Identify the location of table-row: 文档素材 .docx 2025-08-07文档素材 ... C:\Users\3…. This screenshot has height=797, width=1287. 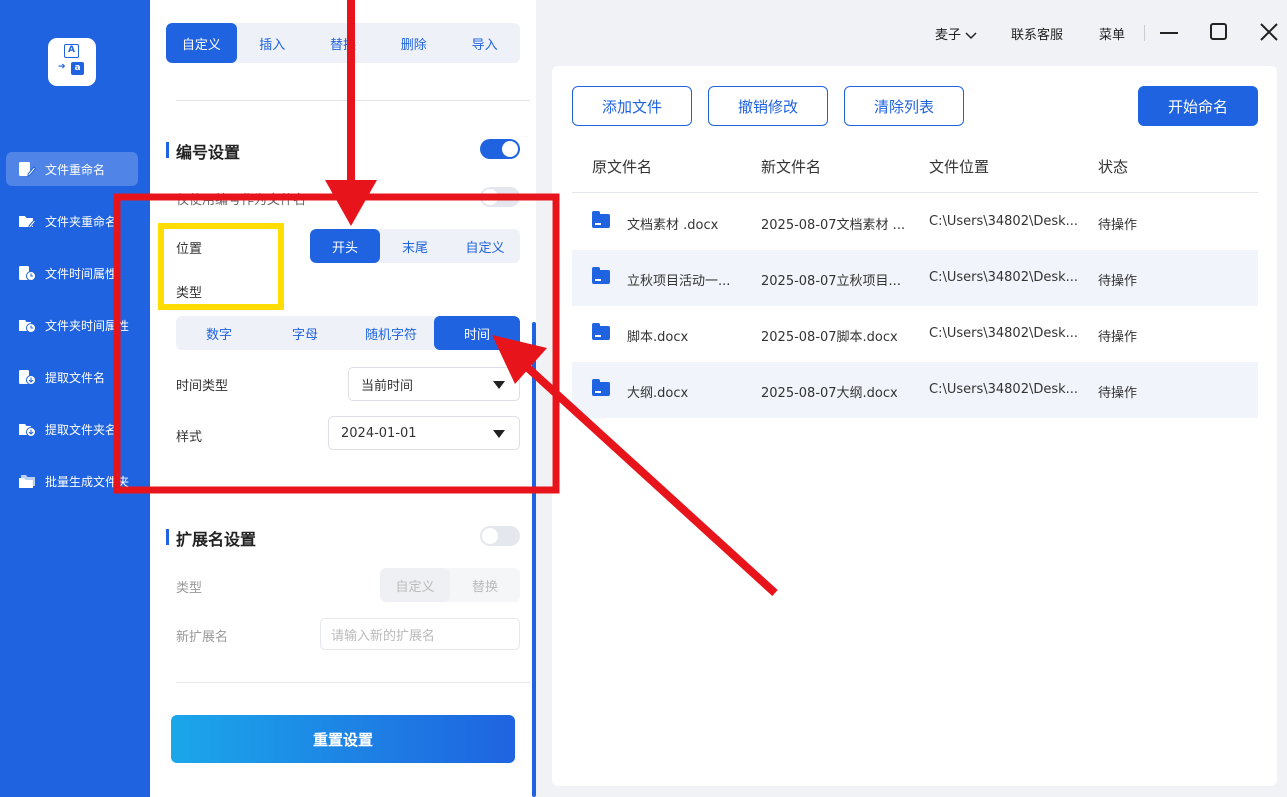
(915, 222).